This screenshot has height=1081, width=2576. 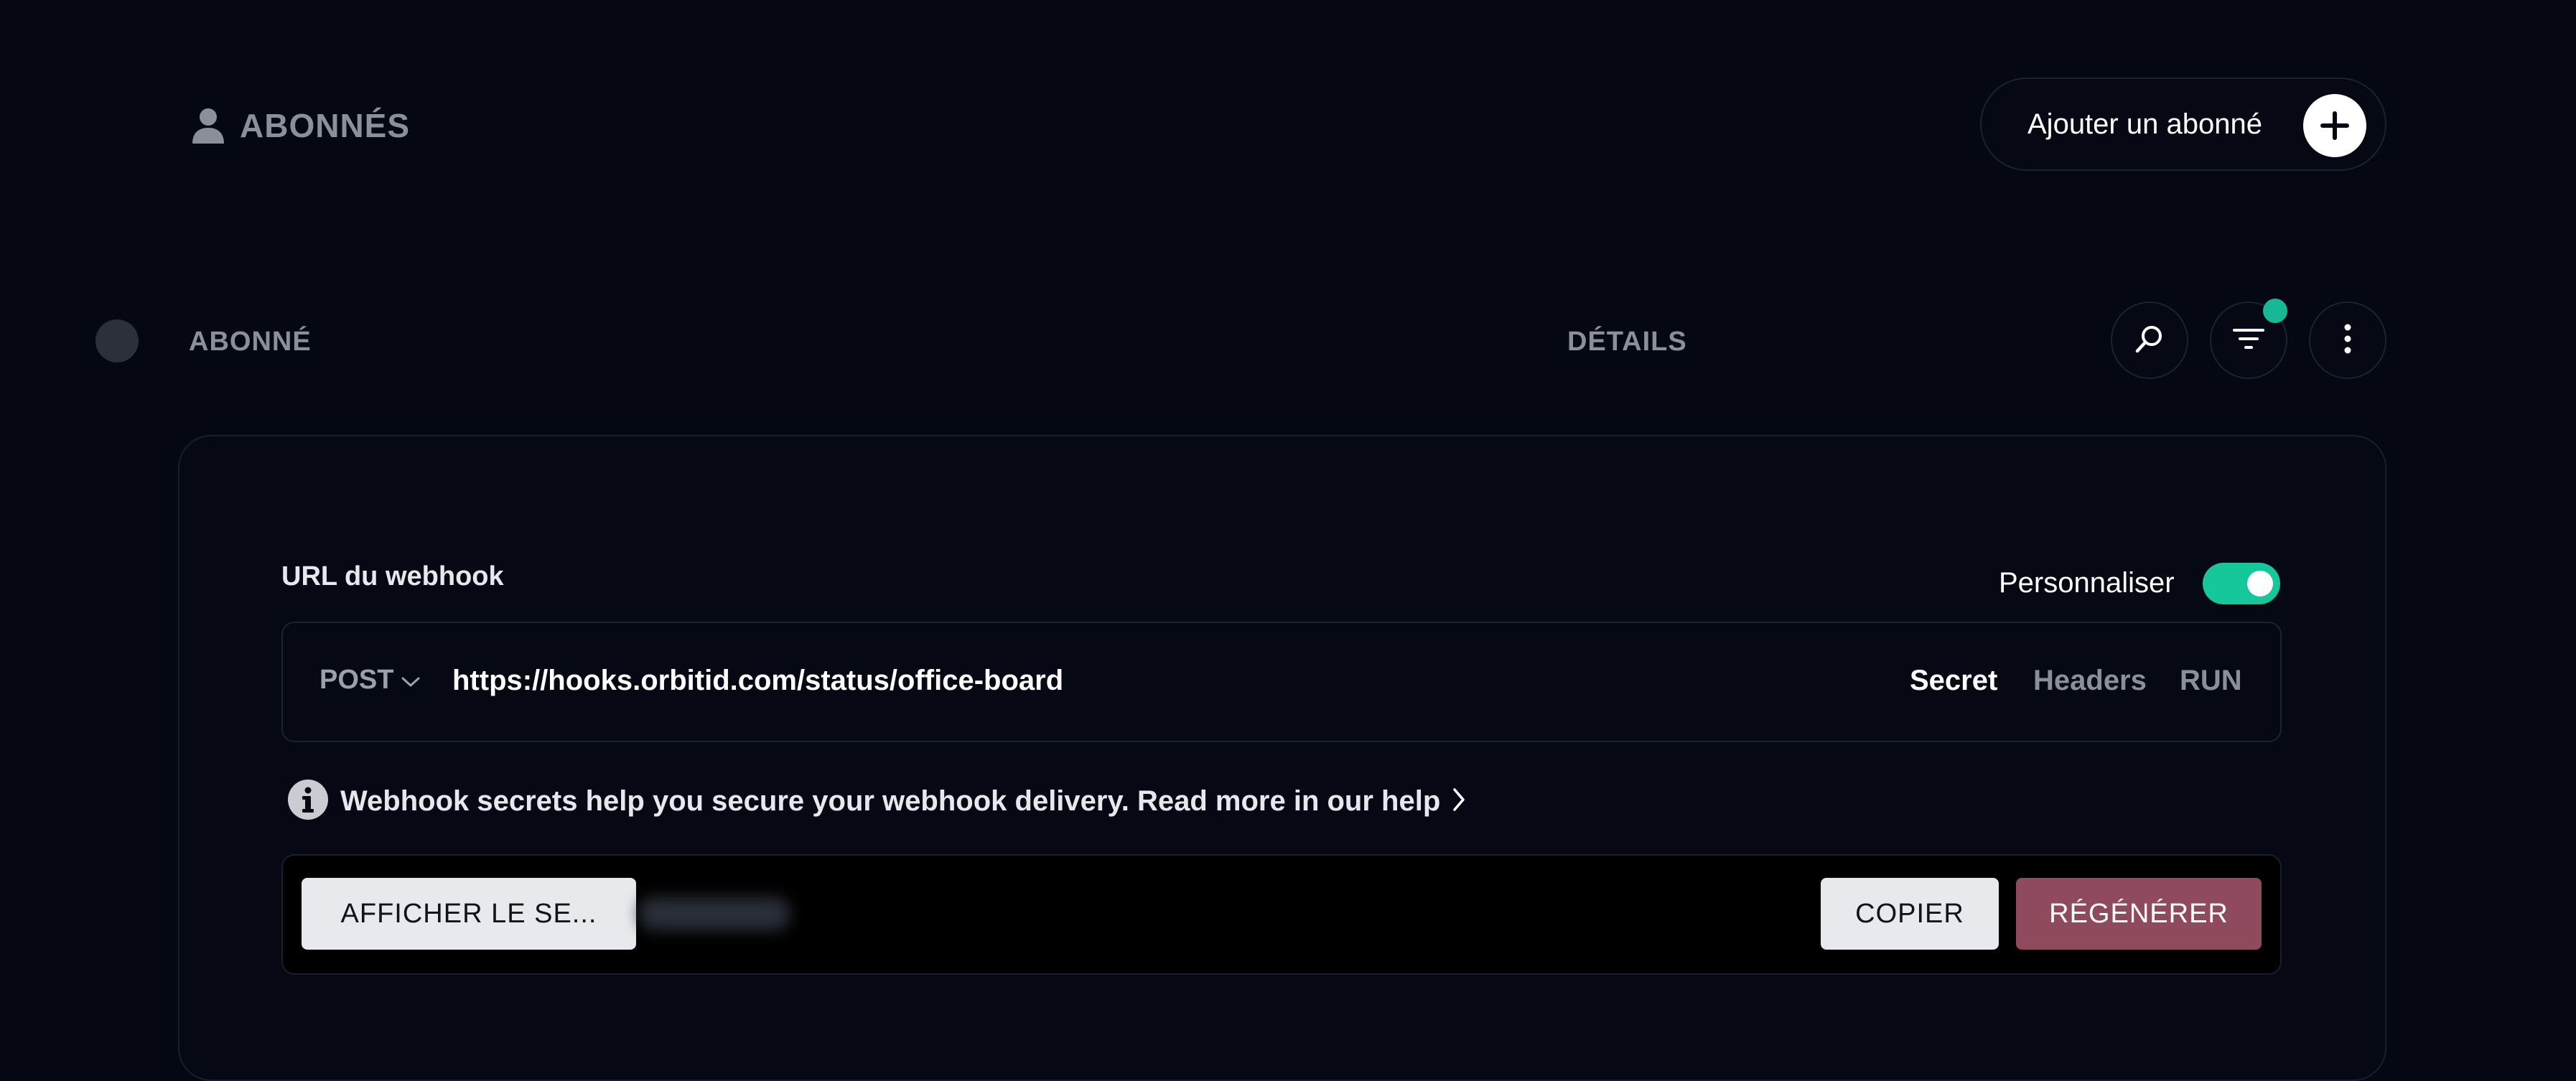 I want to click on customize-label: Personnaliser, so click(x=2087, y=583).